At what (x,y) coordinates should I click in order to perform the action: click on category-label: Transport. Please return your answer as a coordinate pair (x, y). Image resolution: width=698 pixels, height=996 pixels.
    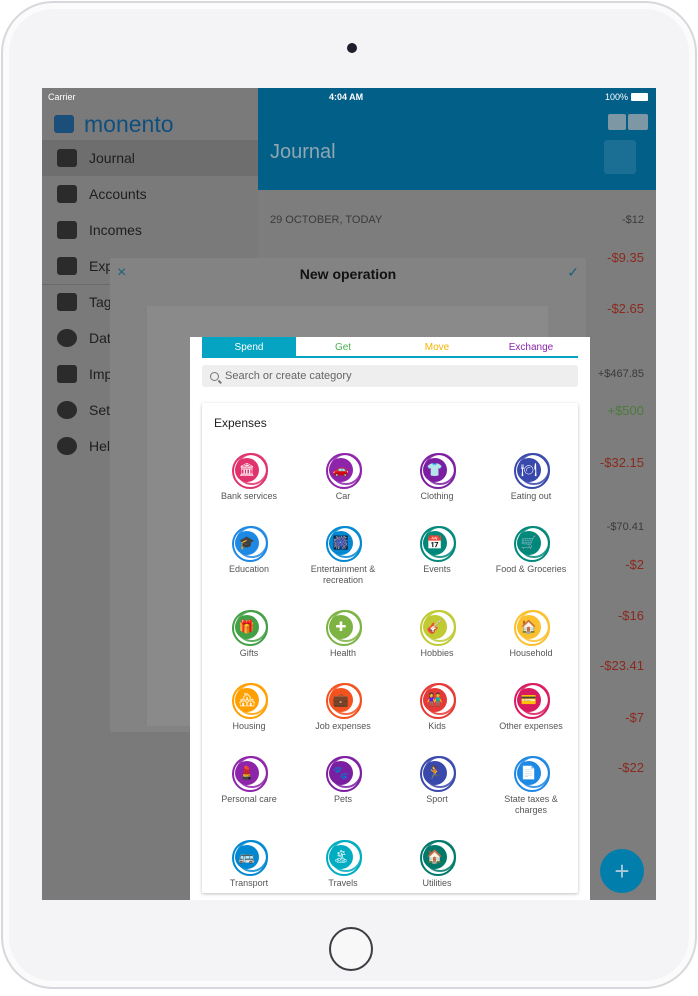
    Looking at the image, I should click on (249, 883).